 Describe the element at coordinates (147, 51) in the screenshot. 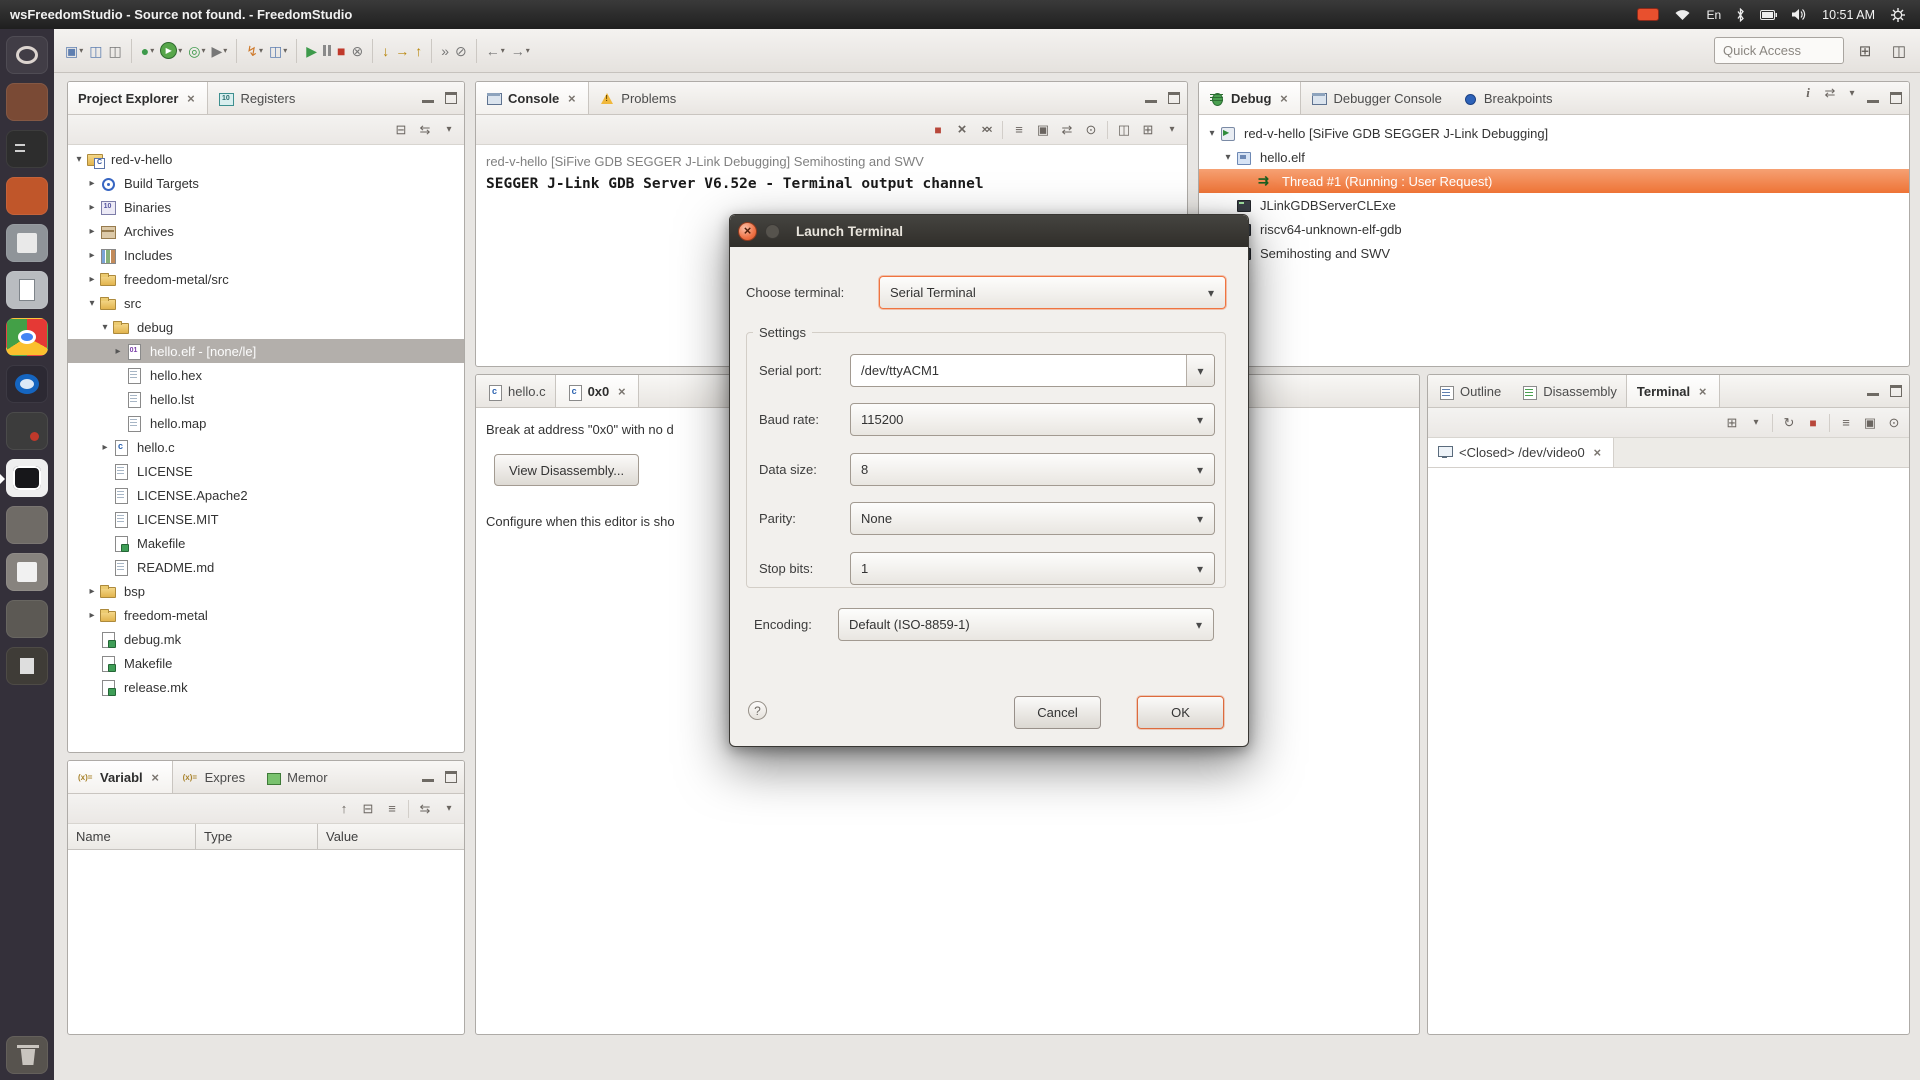

I see `debug-button: ● ▾` at that location.